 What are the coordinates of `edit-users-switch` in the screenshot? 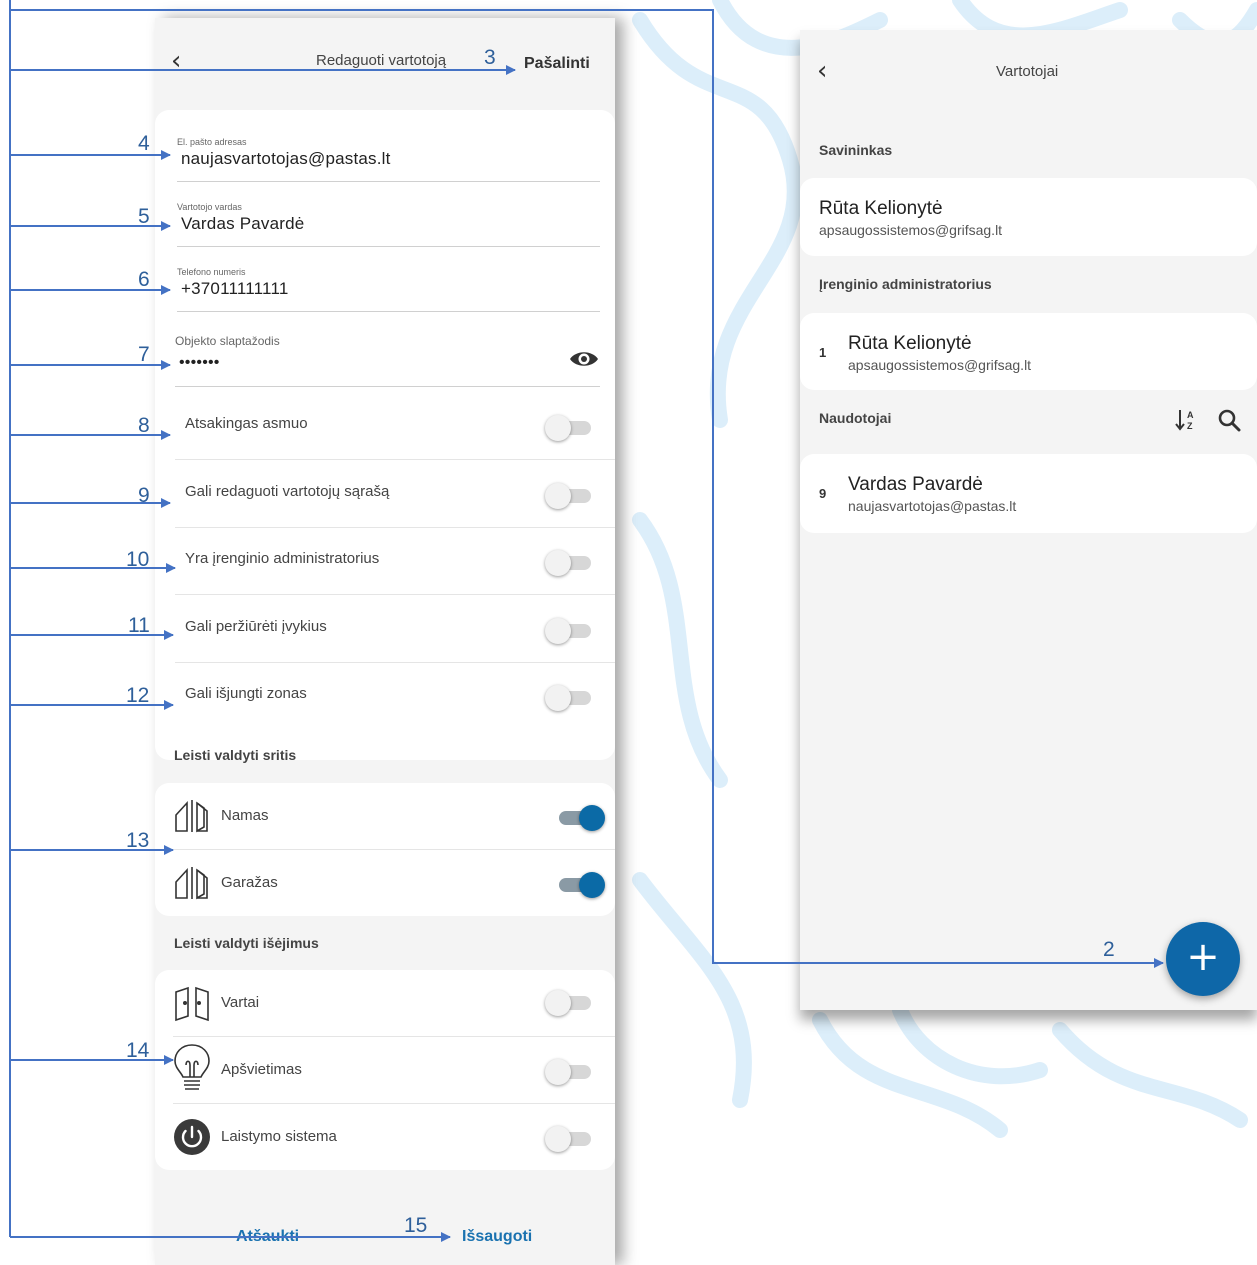 It's located at (570, 495).